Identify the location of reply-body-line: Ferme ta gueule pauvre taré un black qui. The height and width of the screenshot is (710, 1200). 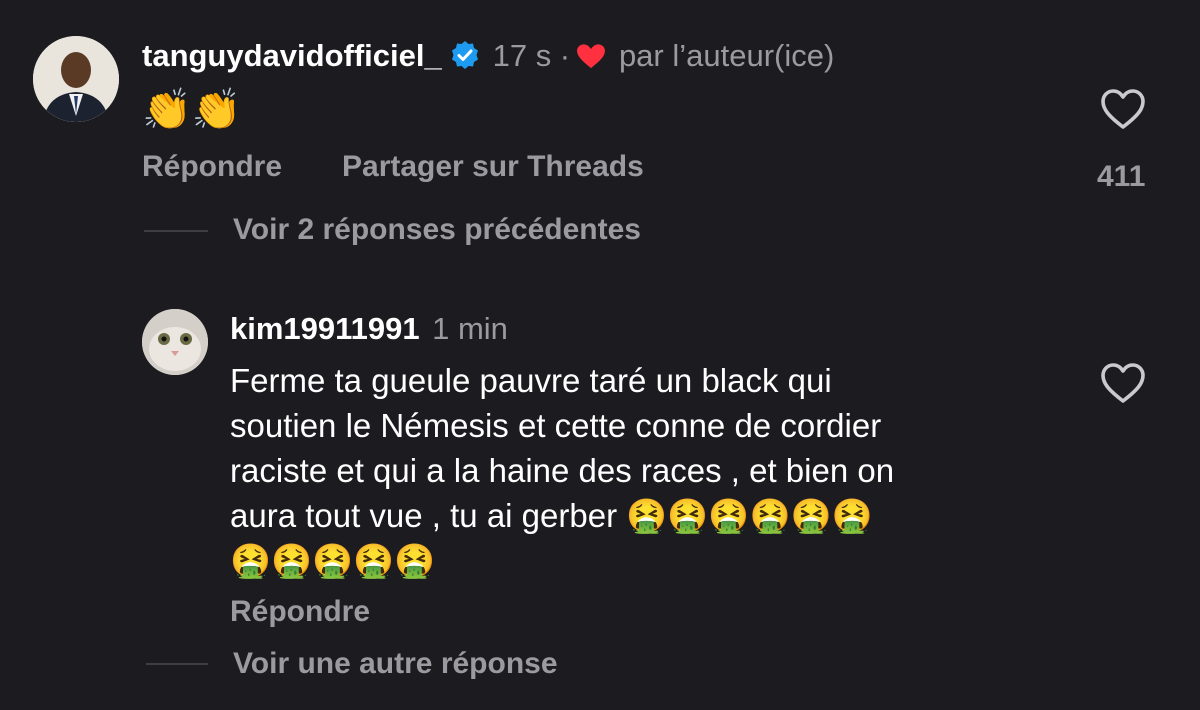
(531, 380).